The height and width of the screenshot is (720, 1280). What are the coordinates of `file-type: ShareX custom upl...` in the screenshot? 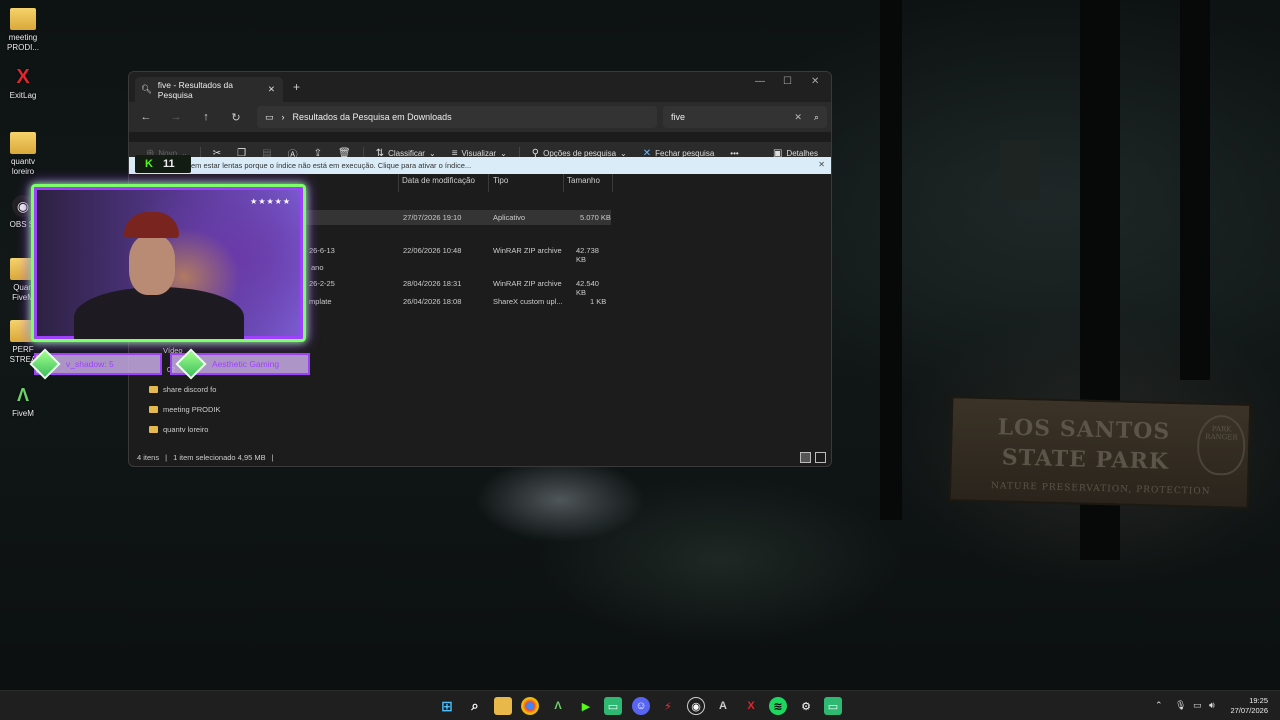 It's located at (528, 301).